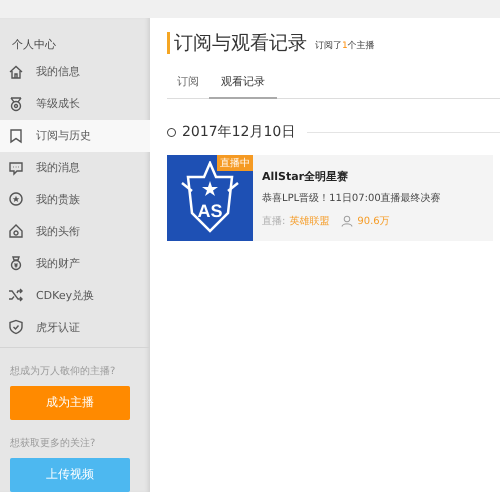  What do you see at coordinates (237, 43) in the screenshot?
I see `page-title: 订阅与观看记录` at bounding box center [237, 43].